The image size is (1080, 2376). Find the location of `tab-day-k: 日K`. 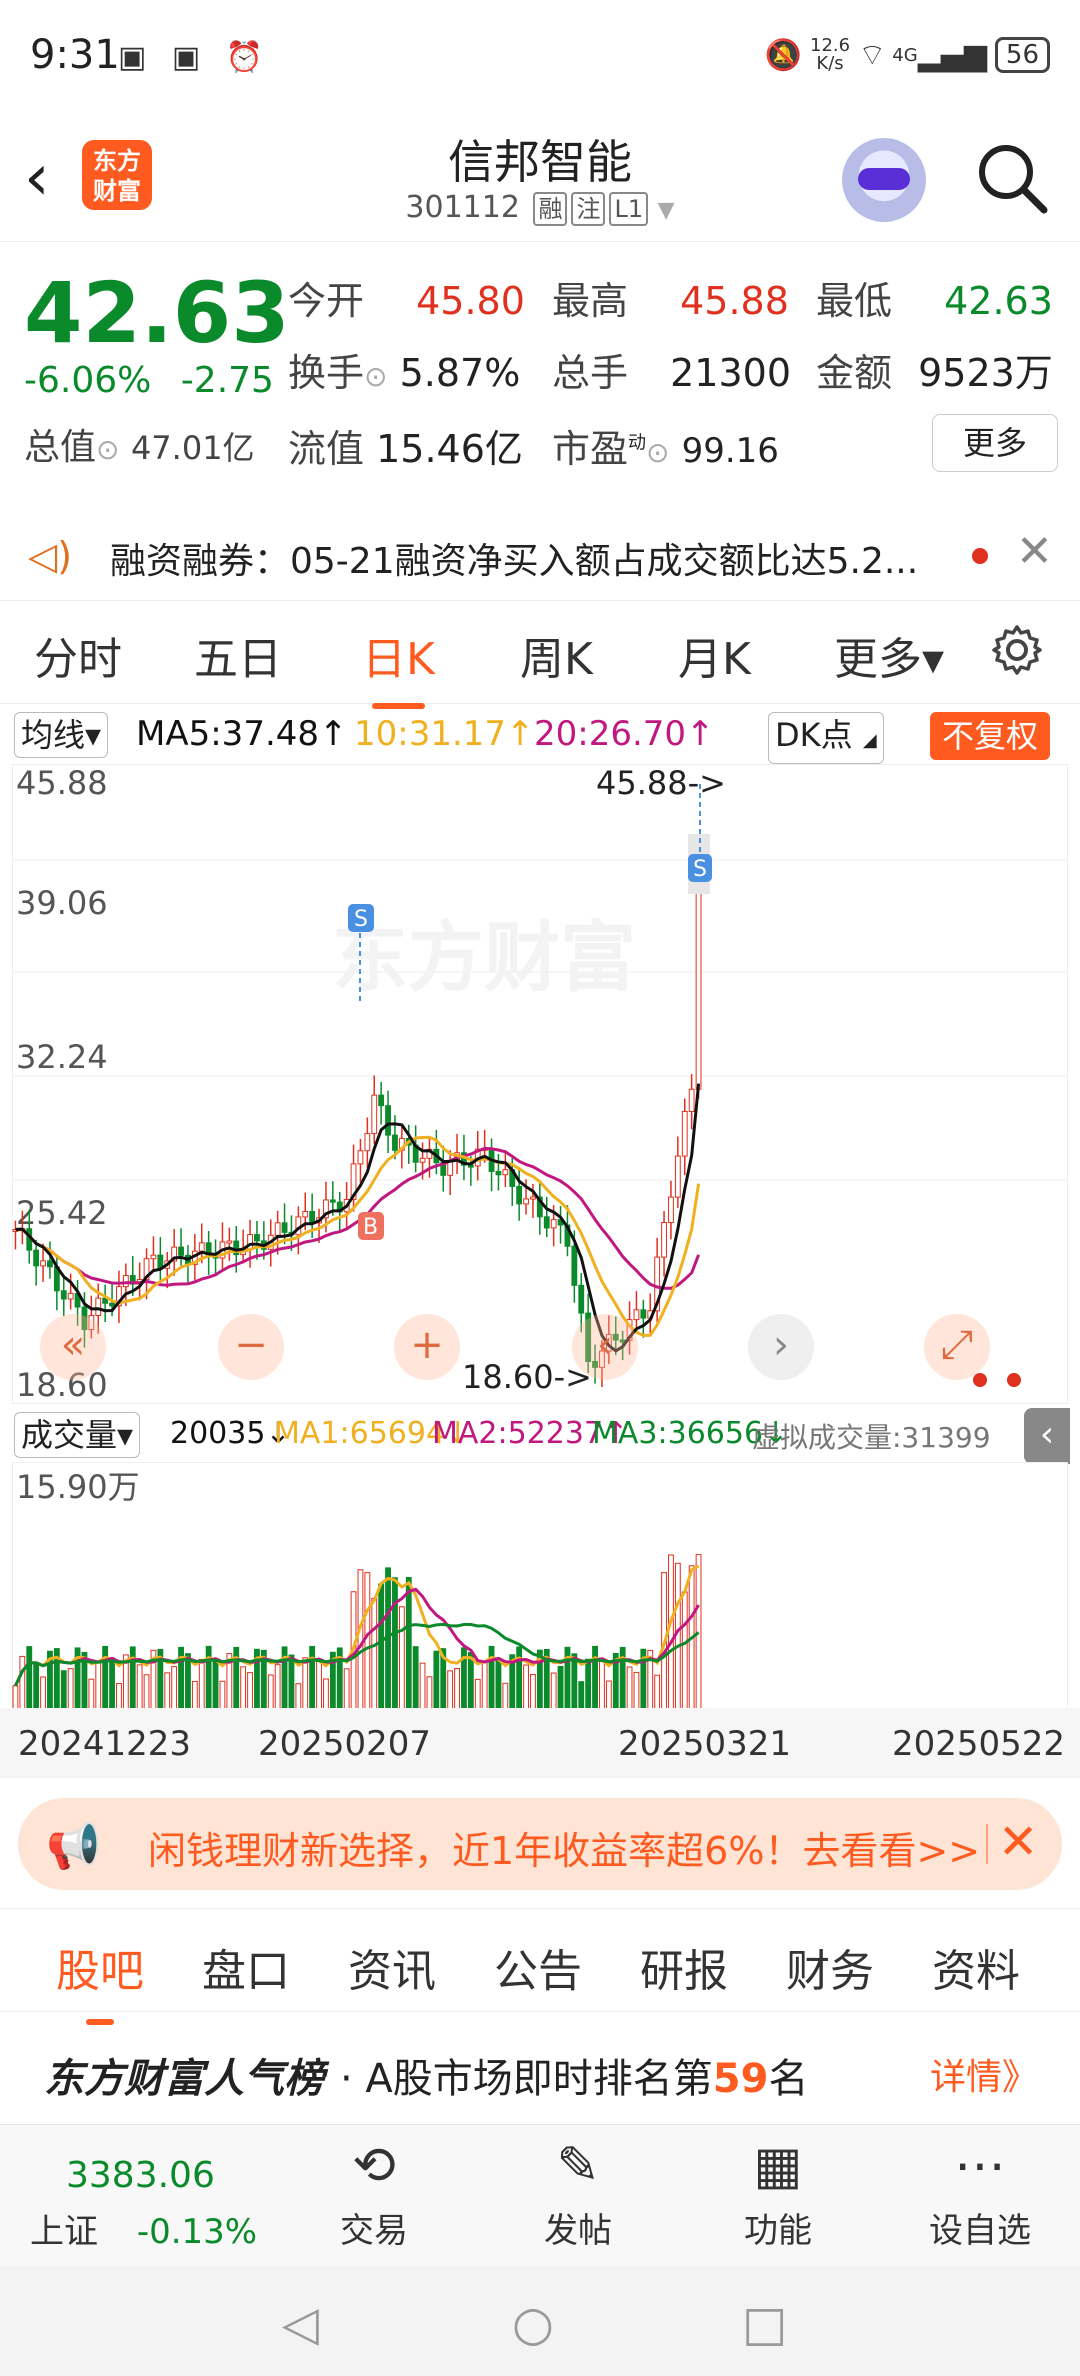

tab-day-k: 日K is located at coordinates (398, 666).